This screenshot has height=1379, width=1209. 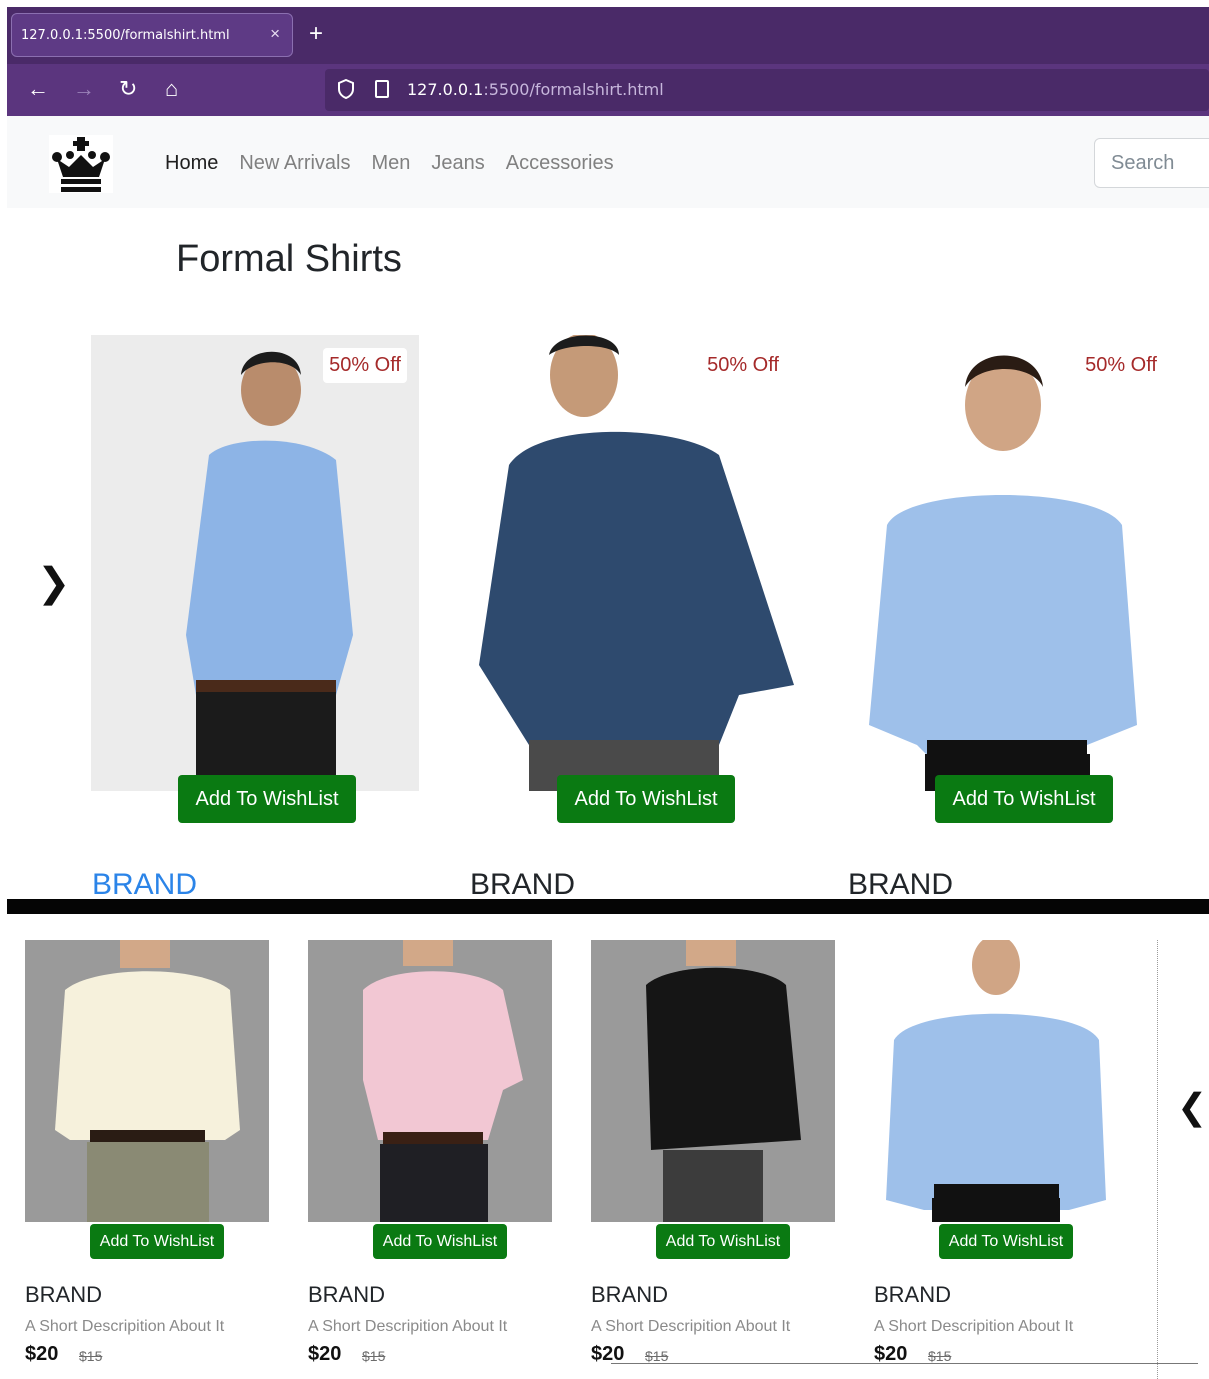 What do you see at coordinates (191, 163) in the screenshot?
I see `nav-link-home: Home` at bounding box center [191, 163].